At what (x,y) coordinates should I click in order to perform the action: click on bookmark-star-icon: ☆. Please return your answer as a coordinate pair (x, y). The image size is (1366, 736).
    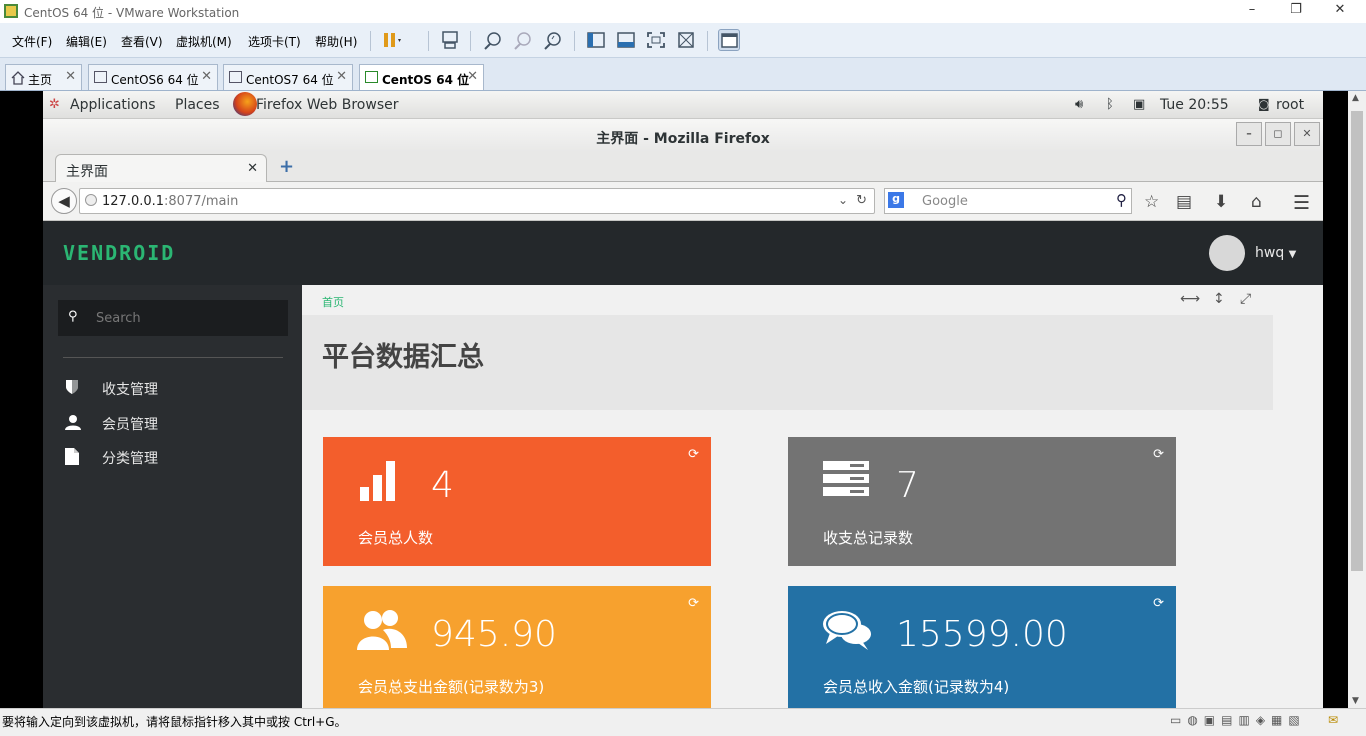
    Looking at the image, I should click on (1151, 202).